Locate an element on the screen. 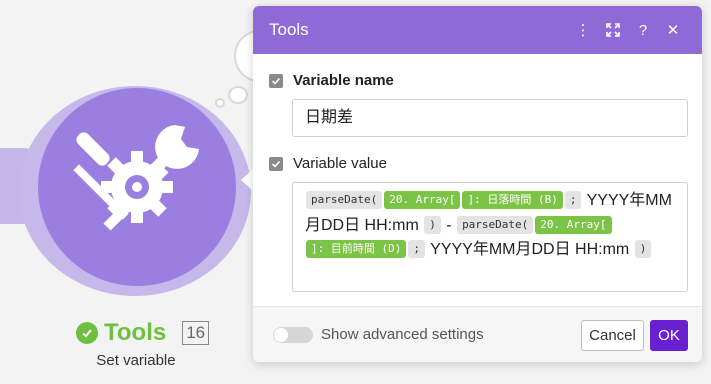  thought-bubble-medium is located at coordinates (238, 95).